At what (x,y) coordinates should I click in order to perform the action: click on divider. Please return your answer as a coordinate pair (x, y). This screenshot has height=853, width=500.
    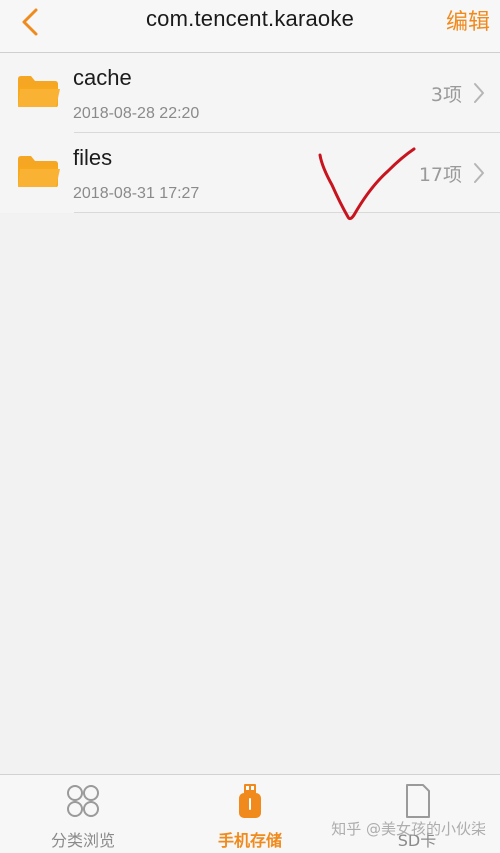
    Looking at the image, I should click on (287, 212).